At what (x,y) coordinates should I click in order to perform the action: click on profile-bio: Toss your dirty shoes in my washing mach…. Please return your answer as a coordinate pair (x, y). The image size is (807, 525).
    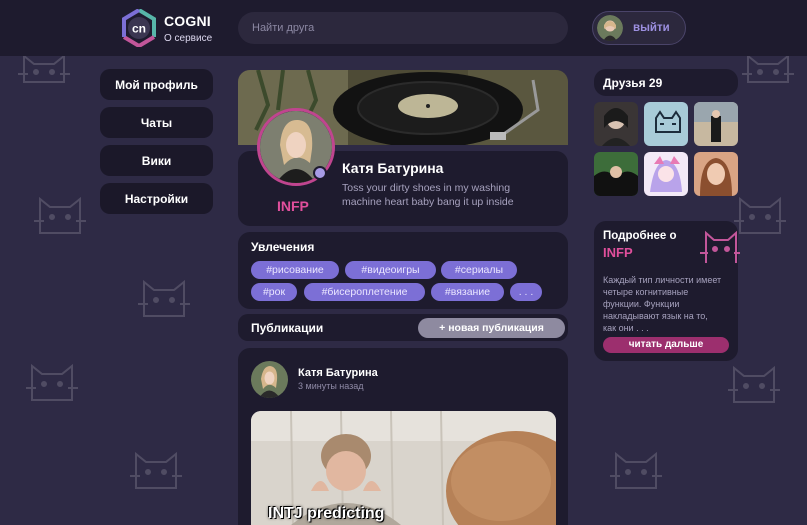
    Looking at the image, I should click on (428, 195).